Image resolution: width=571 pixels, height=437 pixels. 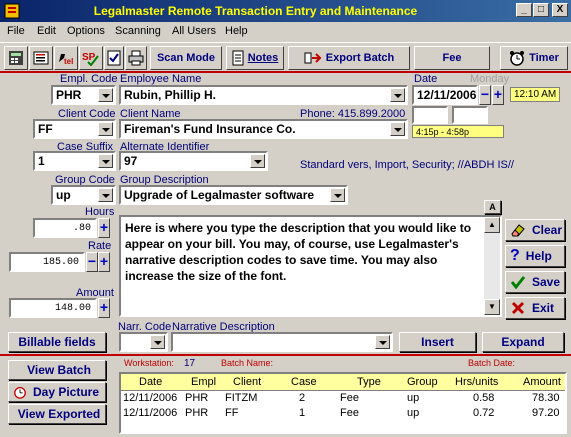 What do you see at coordinates (523, 342) in the screenshot?
I see `expand-button: Expand` at bounding box center [523, 342].